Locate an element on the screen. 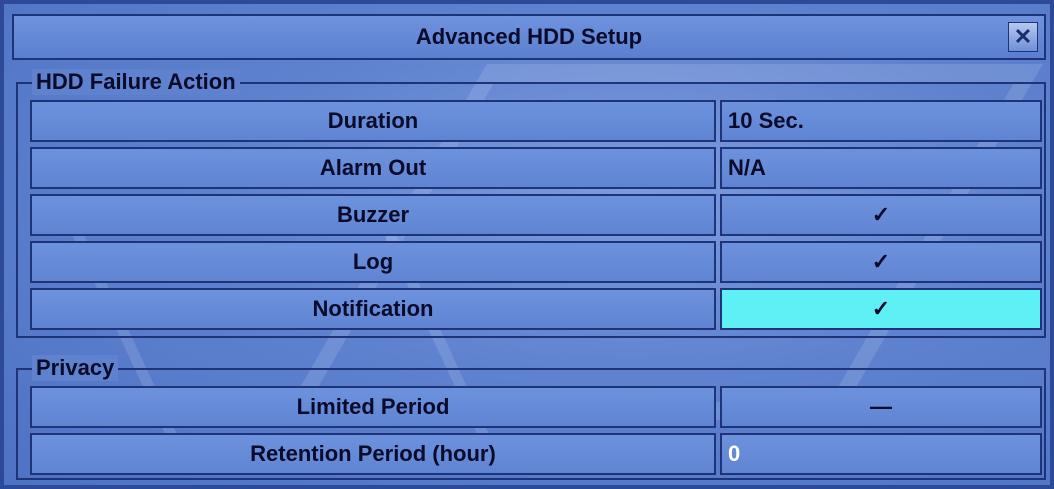 The width and height of the screenshot is (1054, 489). notification-checkbox: ✓ is located at coordinates (881, 309).